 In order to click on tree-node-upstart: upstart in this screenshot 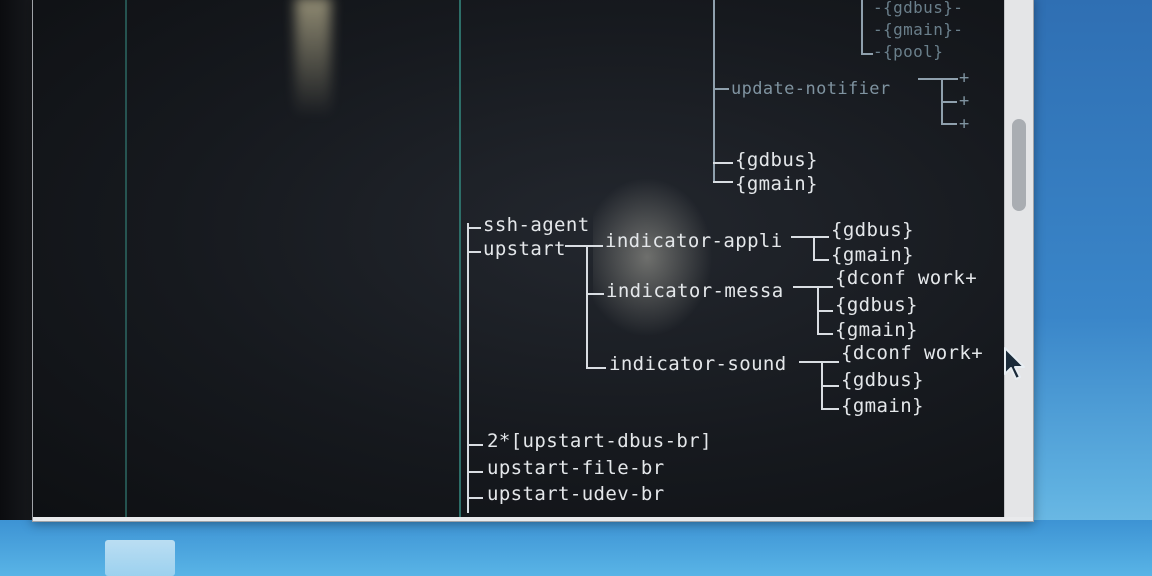, I will do `click(524, 249)`.